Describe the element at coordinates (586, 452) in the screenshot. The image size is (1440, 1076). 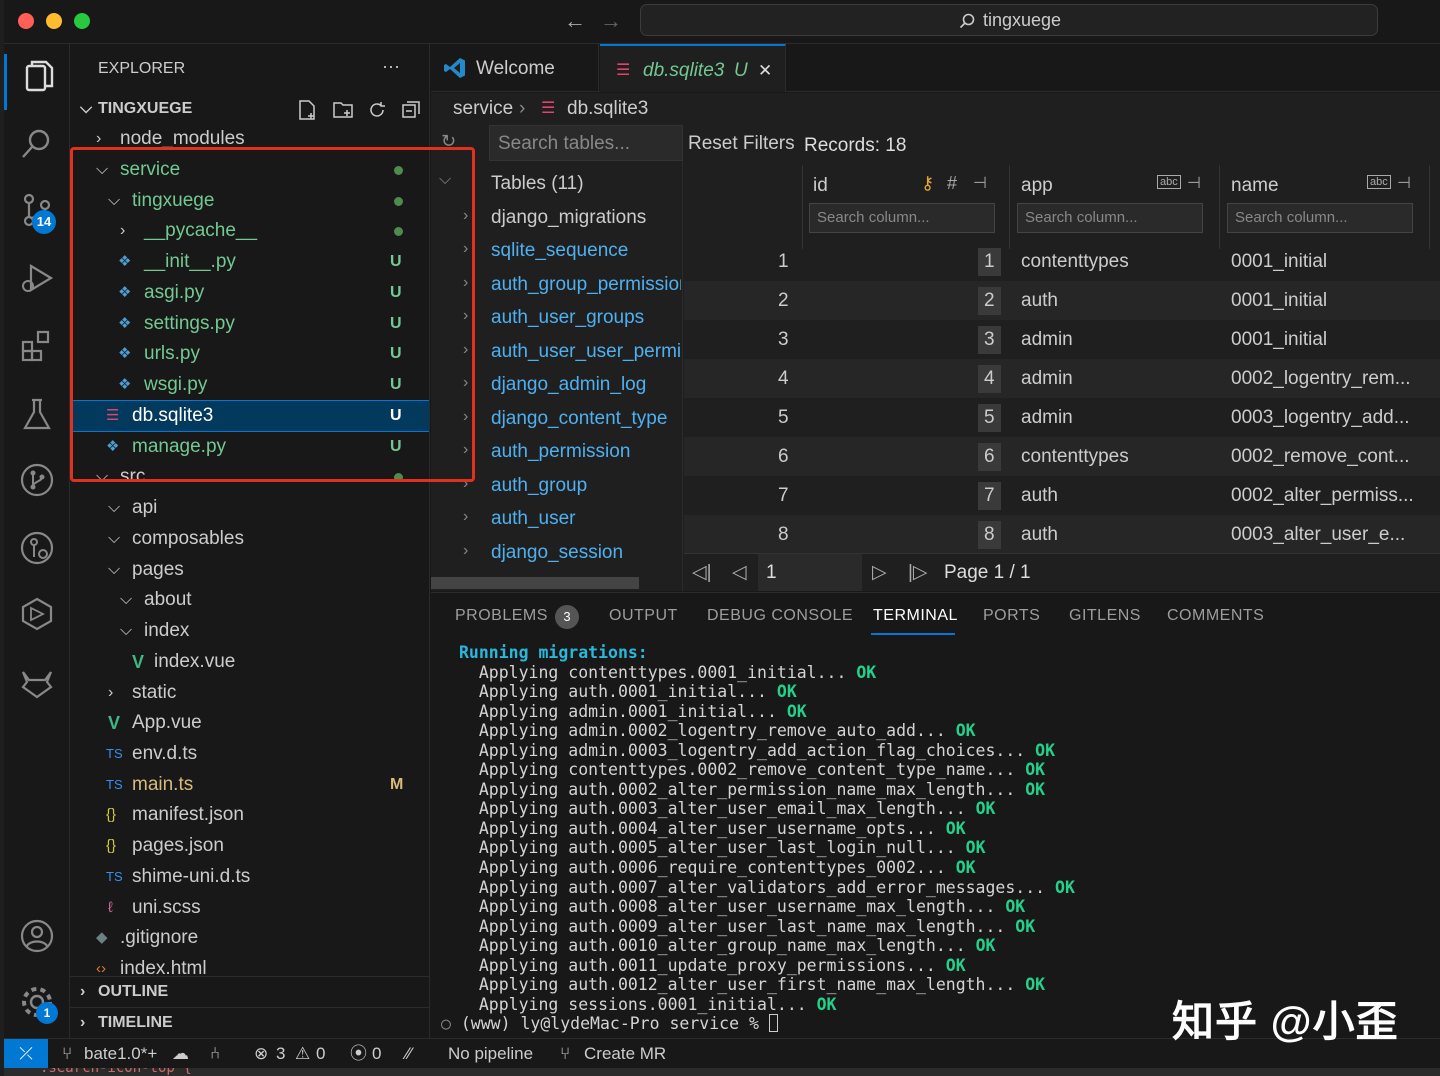
I see `table-item: auth_permission` at that location.